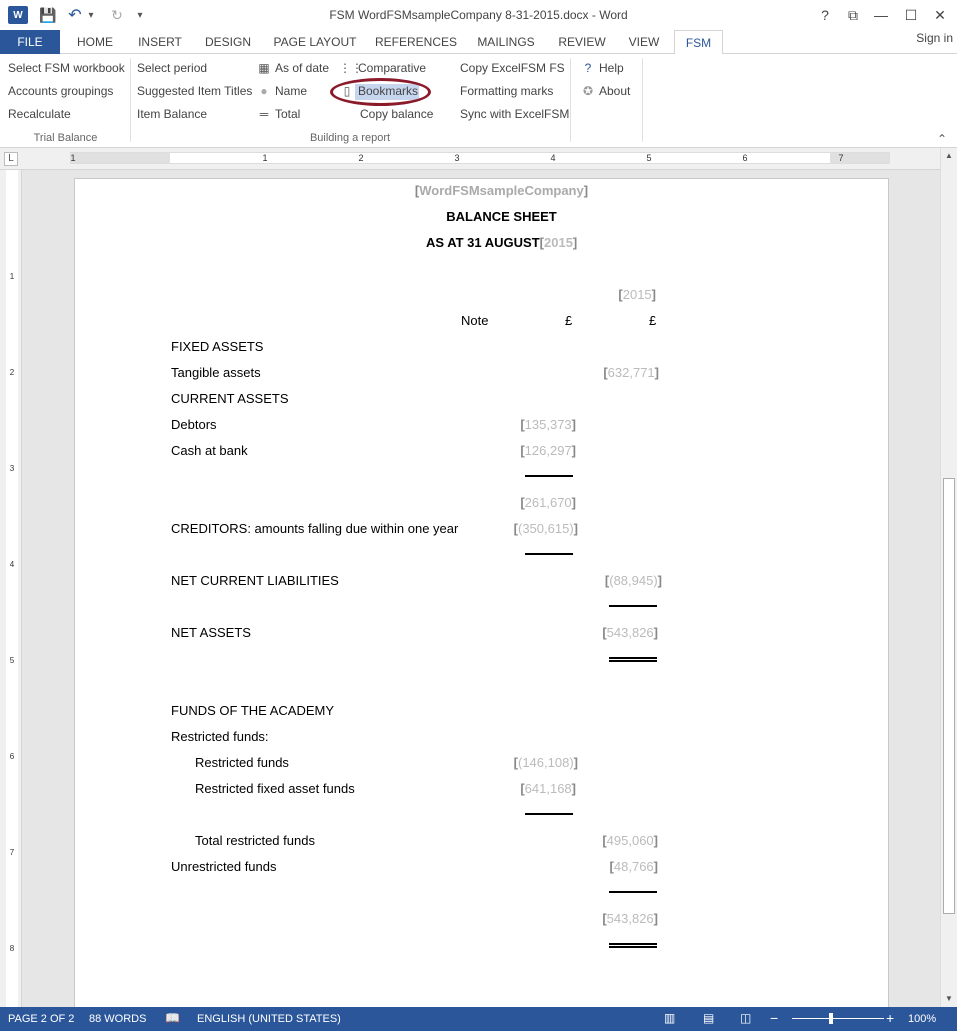 The width and height of the screenshot is (957, 1031). Describe the element at coordinates (633, 945) in the screenshot. I see `grand-total-double-rule` at that location.